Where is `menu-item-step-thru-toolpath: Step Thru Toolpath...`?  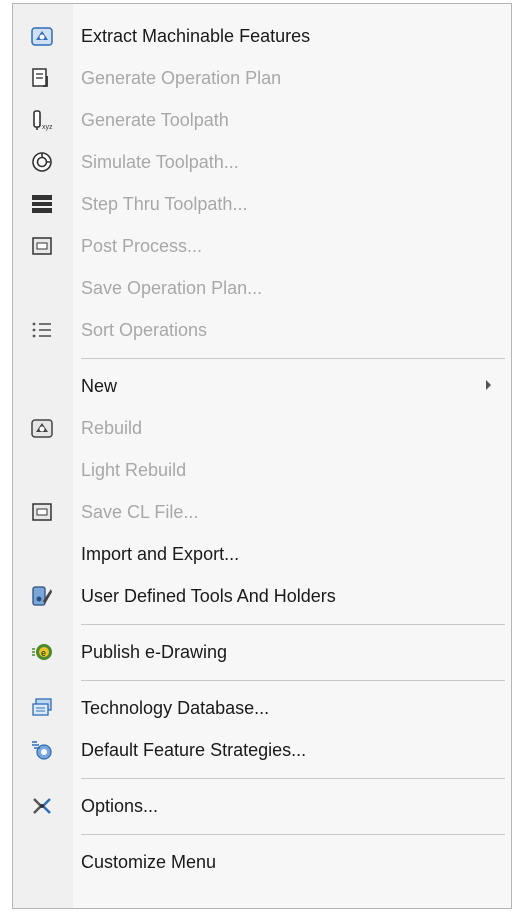
menu-item-step-thru-toolpath: Step Thru Toolpath... is located at coordinates (262, 204).